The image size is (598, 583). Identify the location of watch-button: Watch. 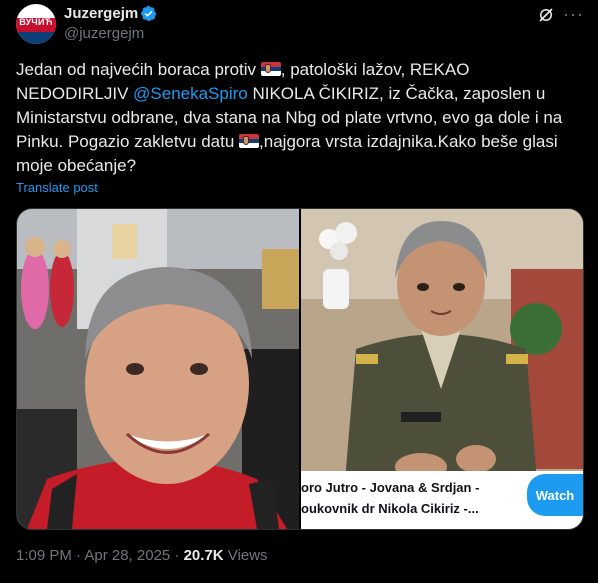
(555, 495).